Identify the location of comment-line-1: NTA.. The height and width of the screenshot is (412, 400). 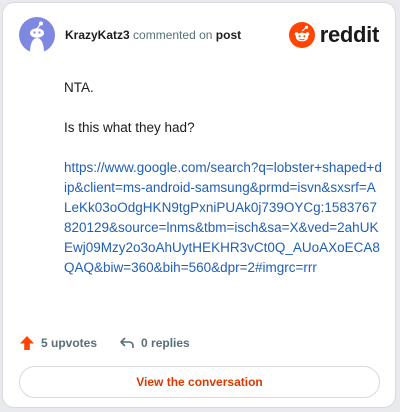
(79, 87).